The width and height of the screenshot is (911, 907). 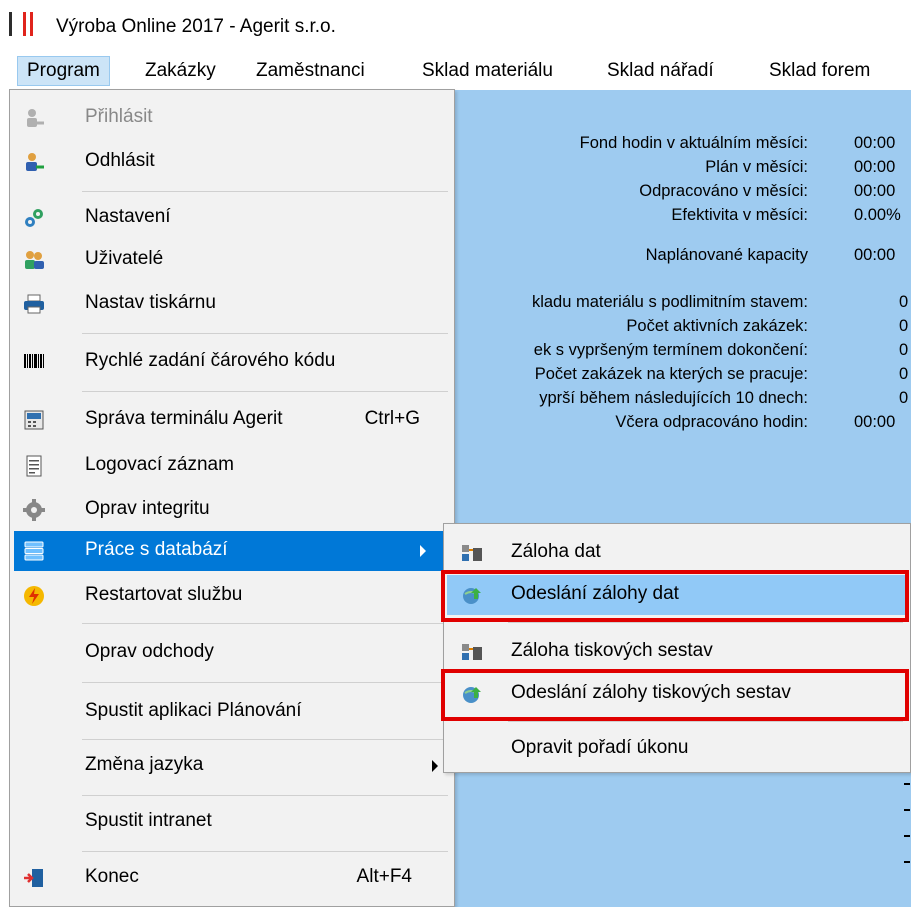 I want to click on stat-label: yprší během následujících 10 dnech:, so click(x=673, y=398).